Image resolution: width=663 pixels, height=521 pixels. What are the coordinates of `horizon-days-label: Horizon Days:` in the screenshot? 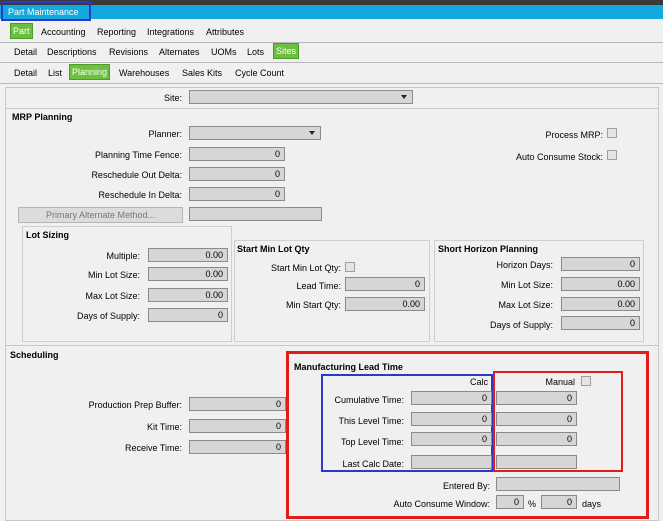 It's located at (524, 265).